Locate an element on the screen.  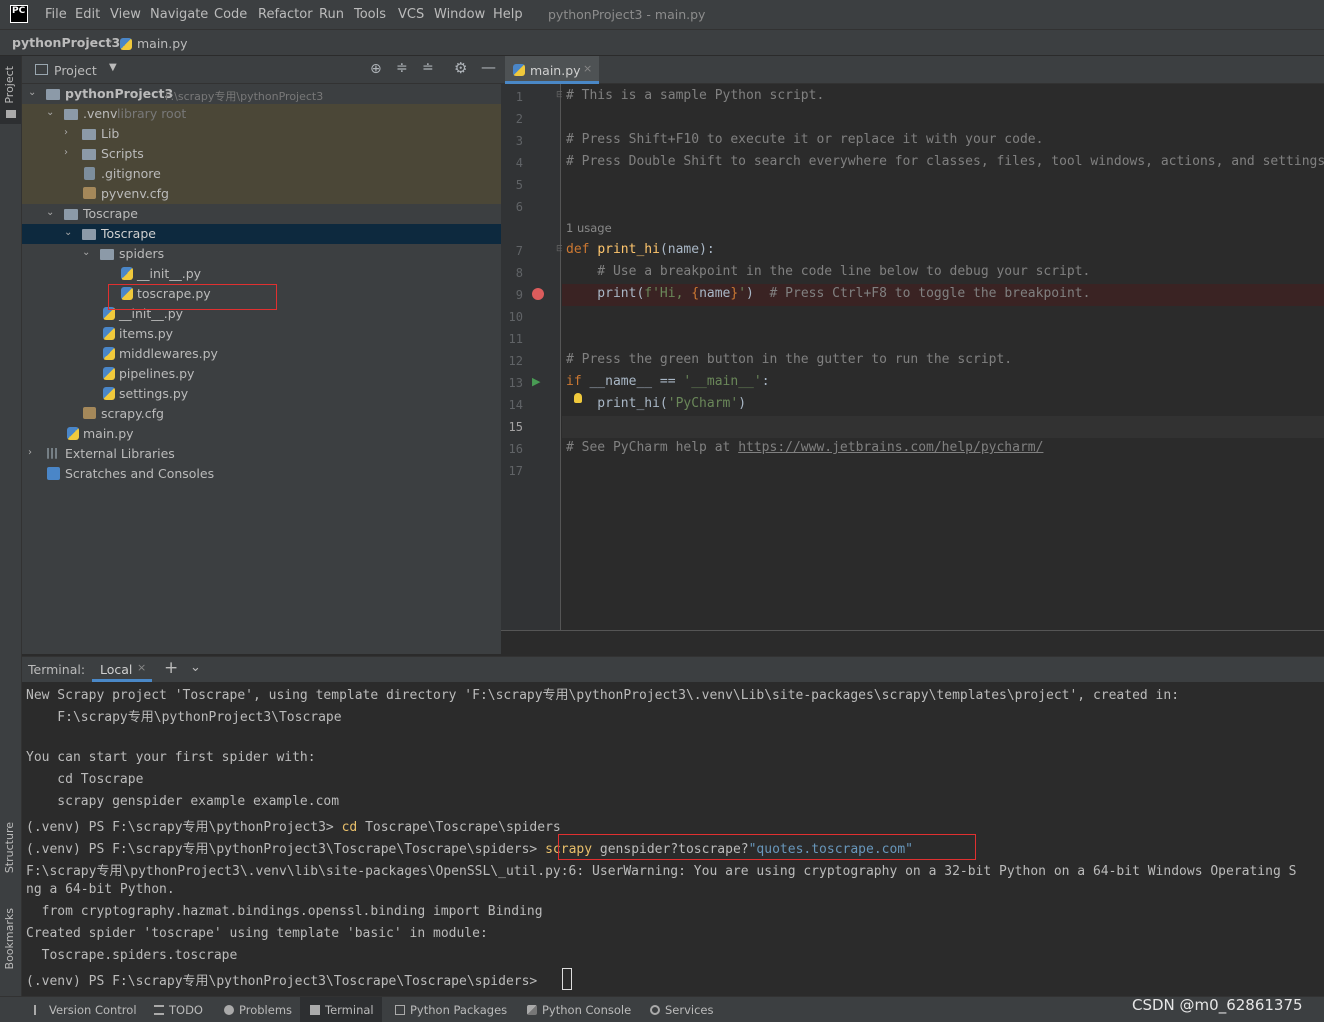
menu-code: Code is located at coordinates (230, 14).